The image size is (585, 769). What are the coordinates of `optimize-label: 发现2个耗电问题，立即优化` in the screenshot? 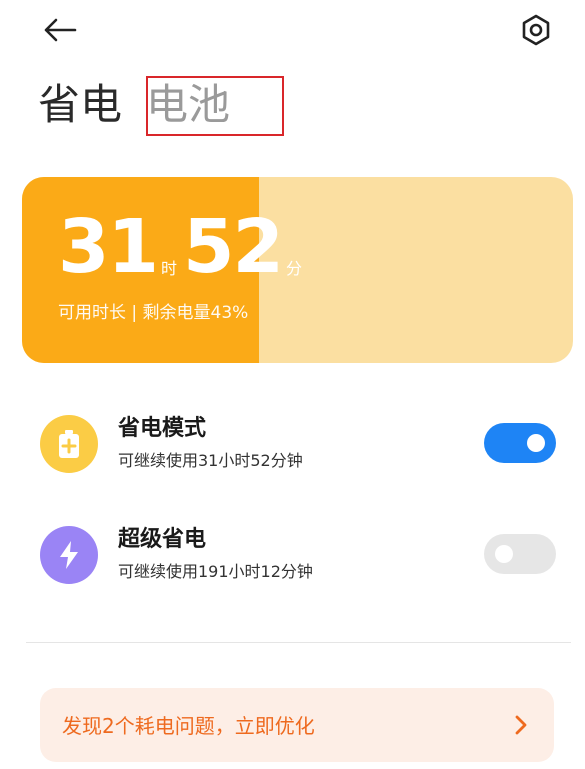 It's located at (188, 726).